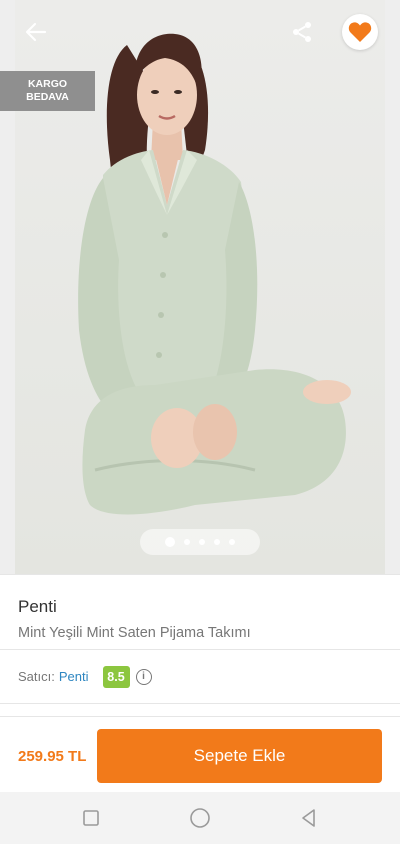 This screenshot has height=844, width=400. Describe the element at coordinates (170, 542) in the screenshot. I see `pagination-dot-active` at that location.